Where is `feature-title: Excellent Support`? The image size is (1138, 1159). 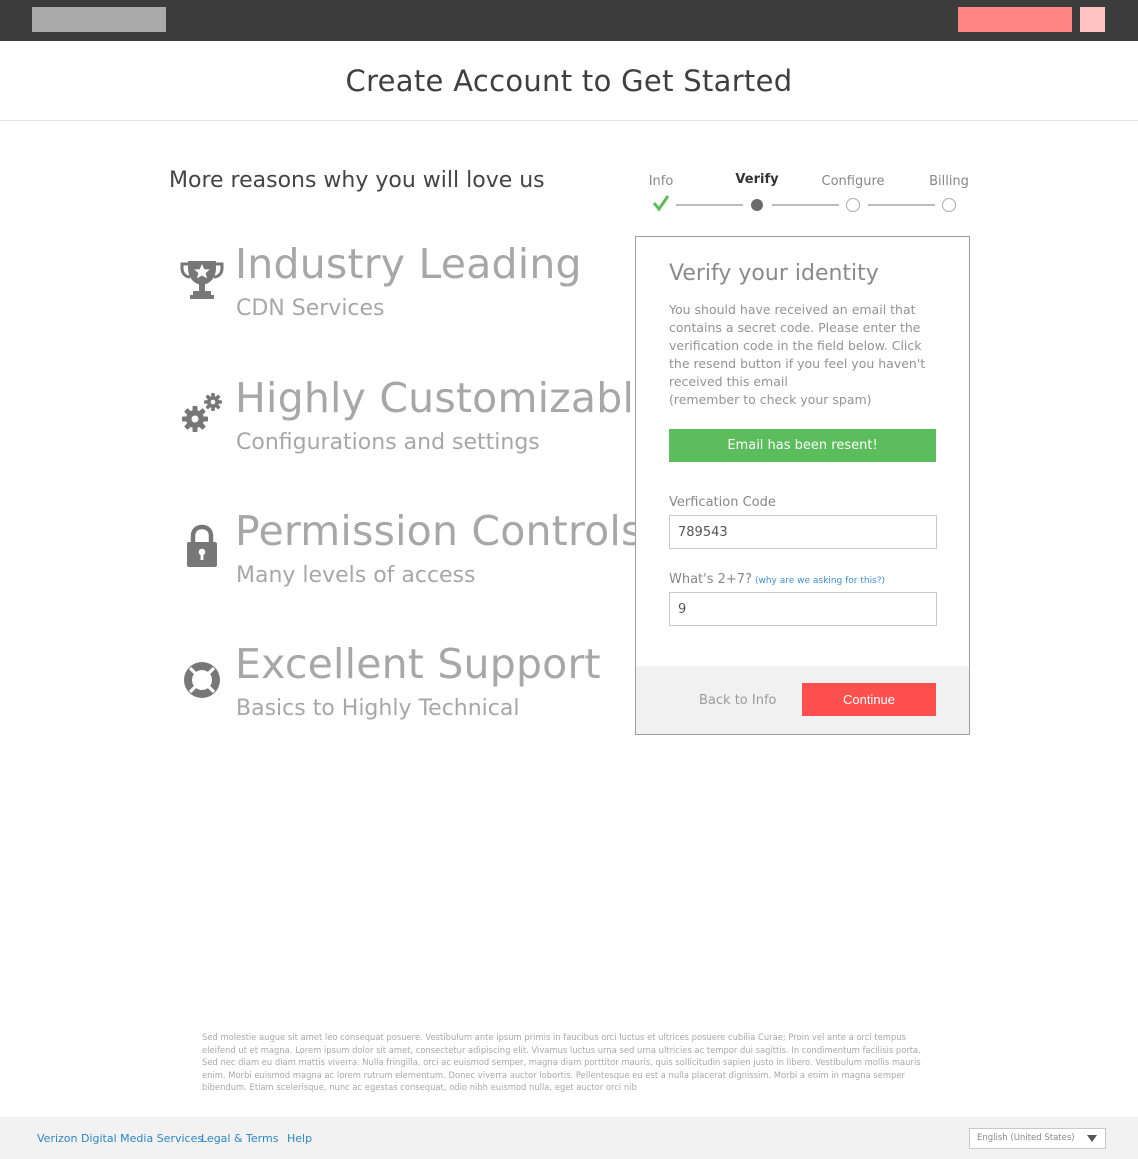 feature-title: Excellent Support is located at coordinates (418, 664).